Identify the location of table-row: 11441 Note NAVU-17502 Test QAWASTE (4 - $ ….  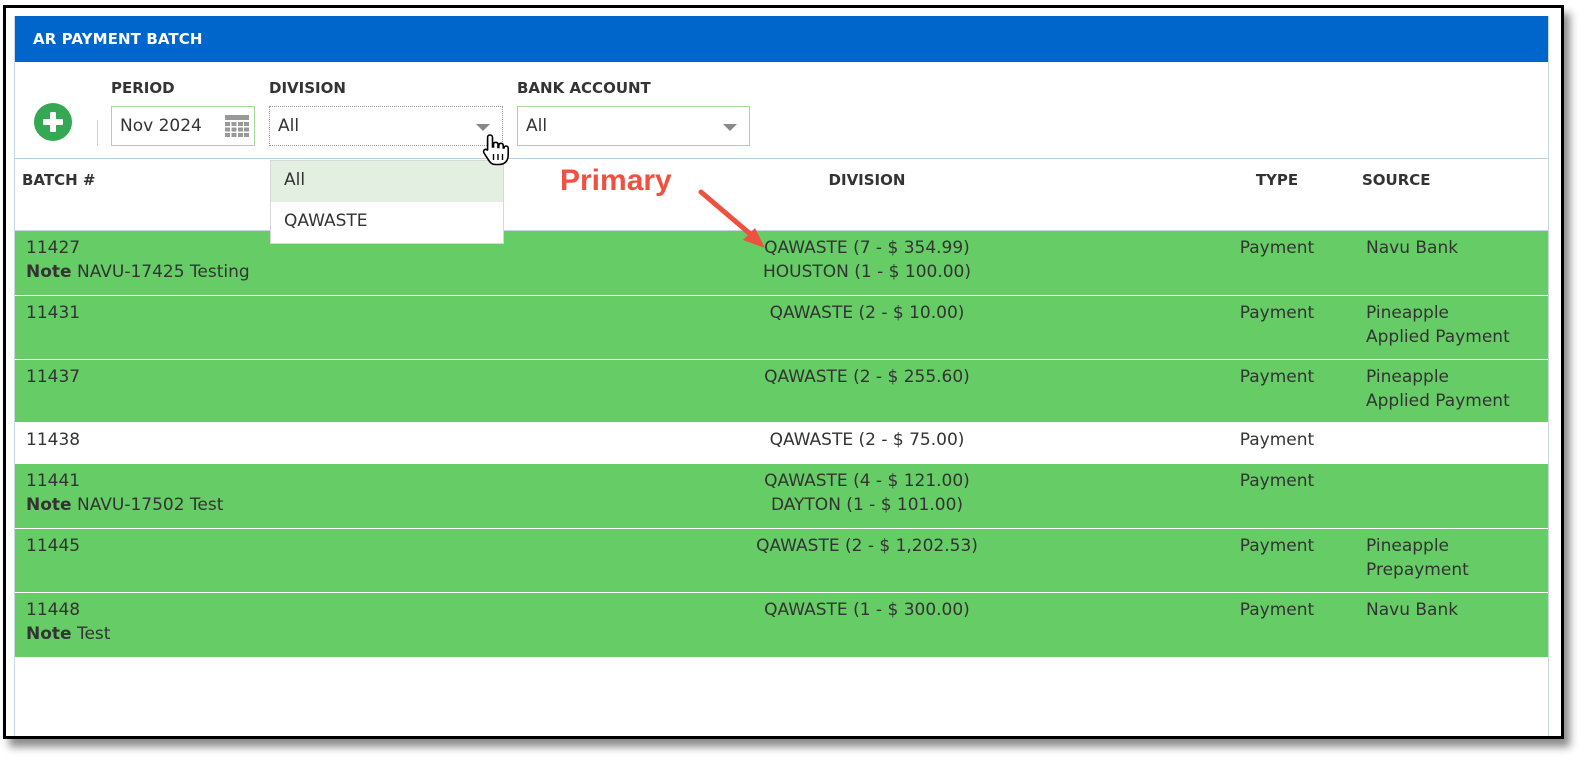
(781, 496).